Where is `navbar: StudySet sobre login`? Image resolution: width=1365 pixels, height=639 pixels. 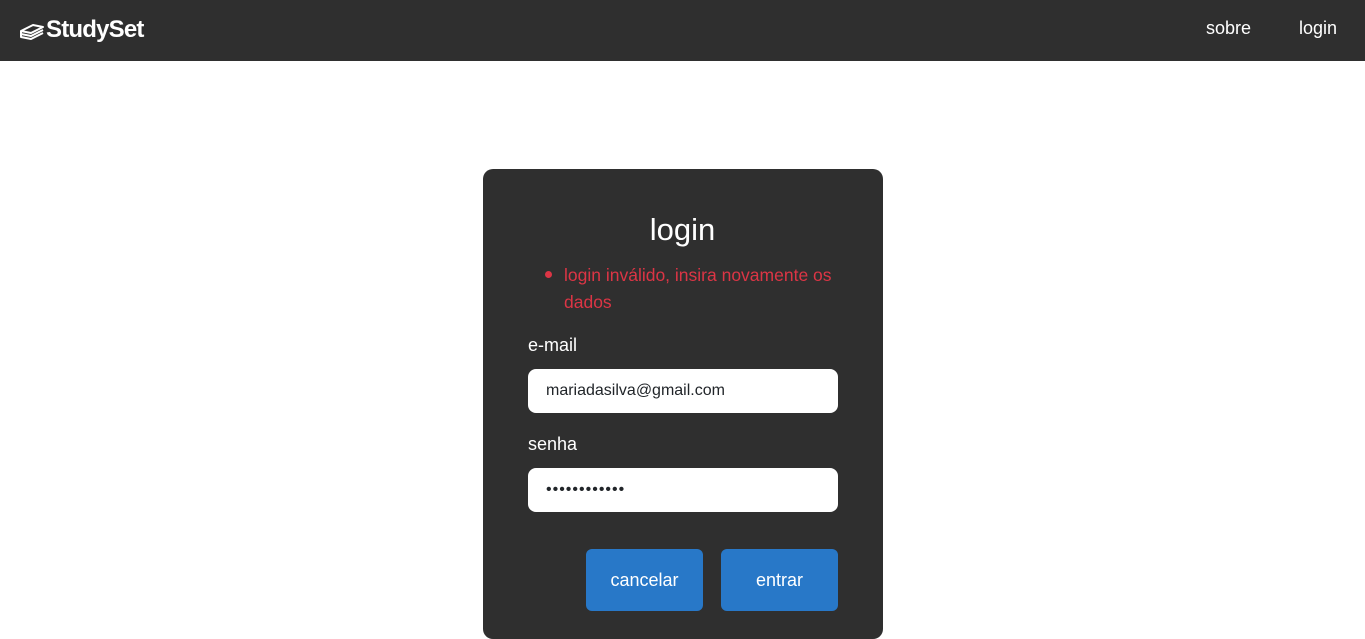 navbar: StudySet sobre login is located at coordinates (682, 30).